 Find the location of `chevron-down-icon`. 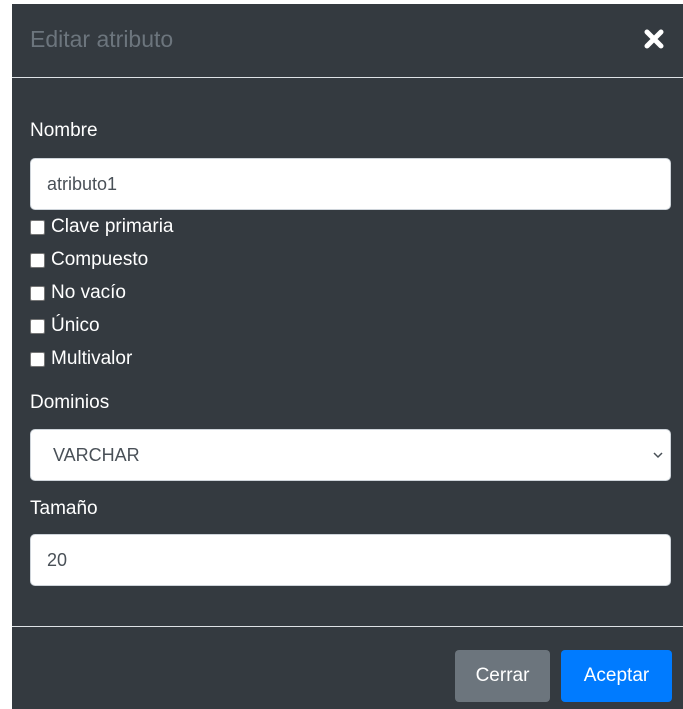

chevron-down-icon is located at coordinates (658, 455).